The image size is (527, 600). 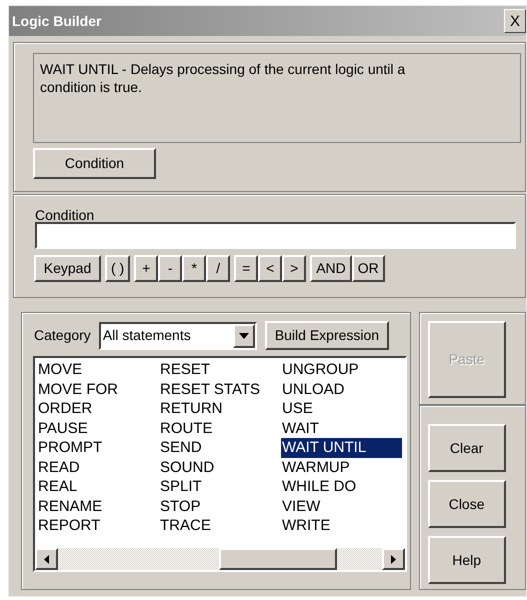 I want to click on category-label: Category, so click(x=62, y=335).